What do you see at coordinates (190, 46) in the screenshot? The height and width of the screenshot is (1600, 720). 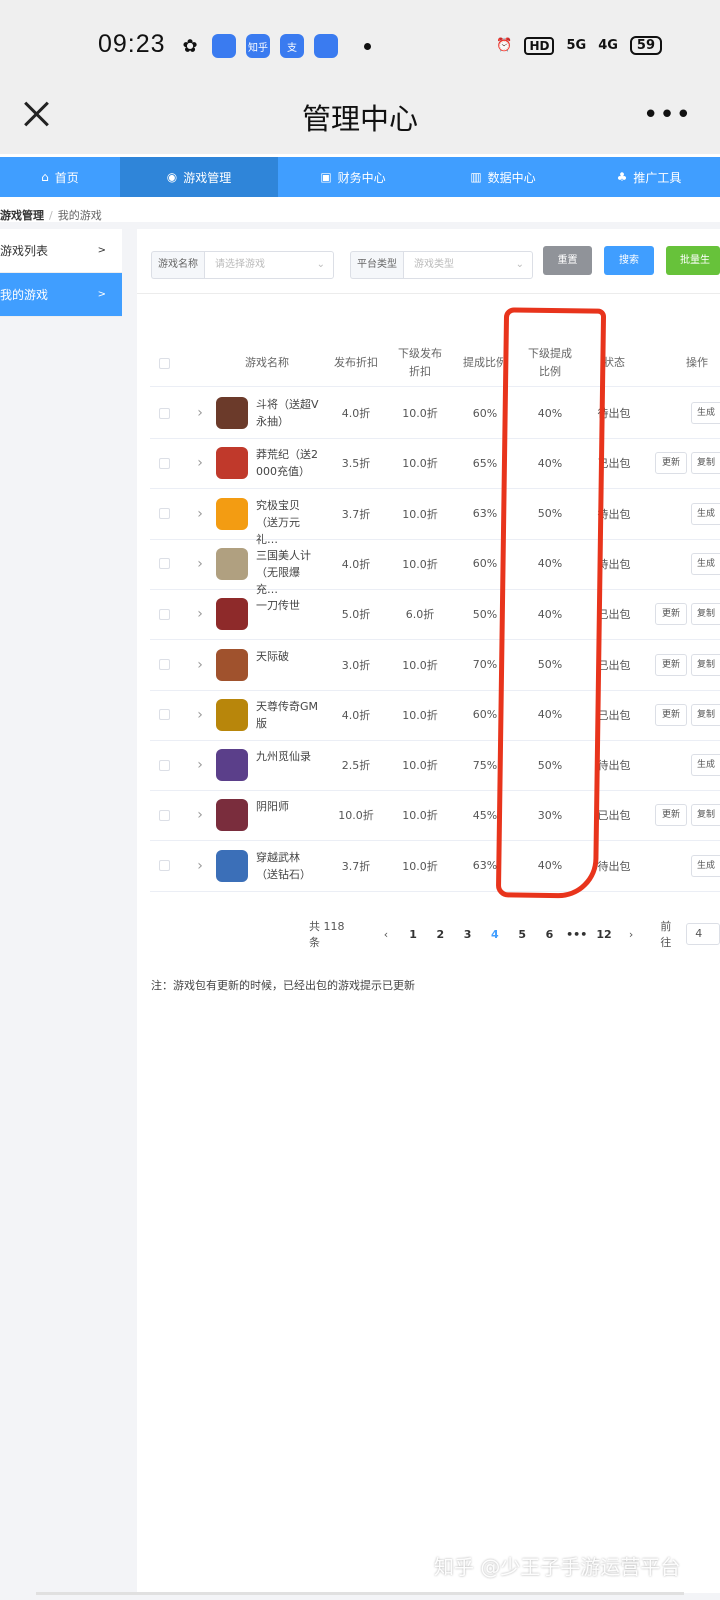 I see `wechat-icon: ✿` at bounding box center [190, 46].